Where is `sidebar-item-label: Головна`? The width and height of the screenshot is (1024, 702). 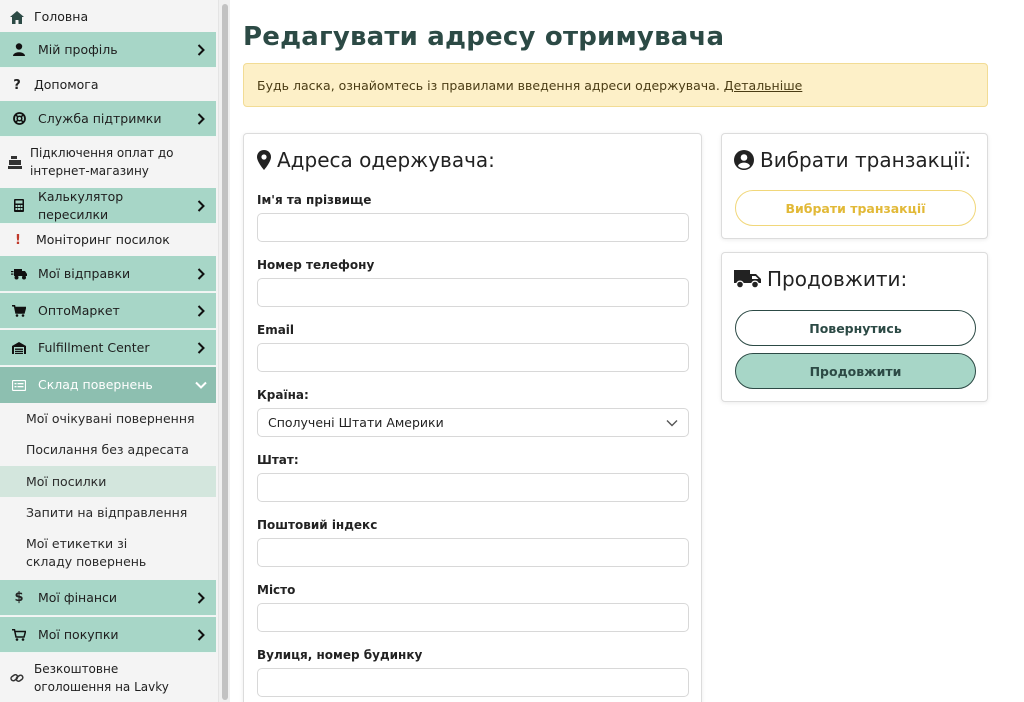 sidebar-item-label: Головна is located at coordinates (61, 16).